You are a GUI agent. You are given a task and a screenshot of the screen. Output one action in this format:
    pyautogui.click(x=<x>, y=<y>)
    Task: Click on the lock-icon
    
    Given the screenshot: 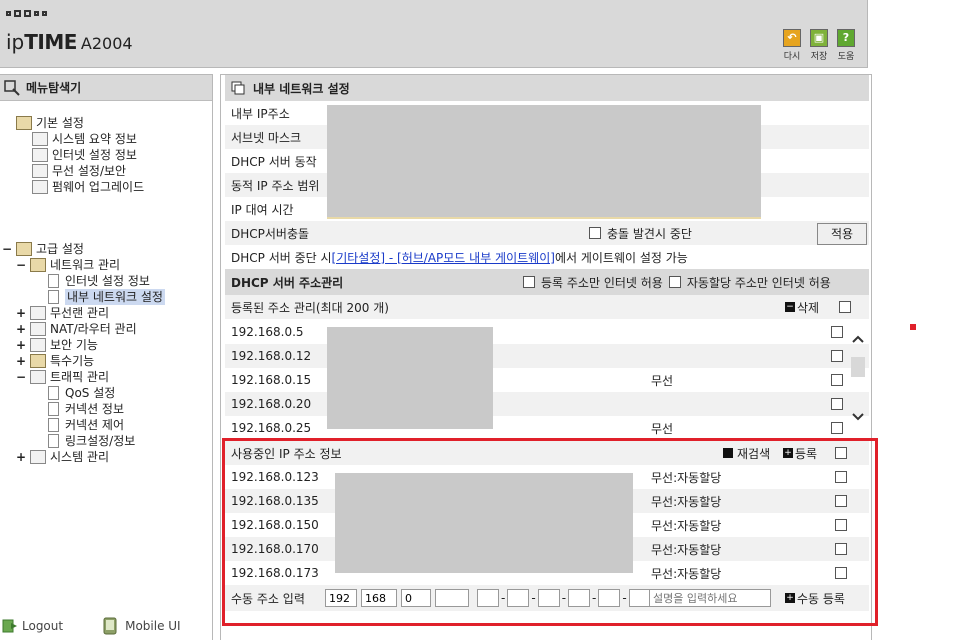 What is the action you would take?
    pyautogui.click(x=38, y=345)
    